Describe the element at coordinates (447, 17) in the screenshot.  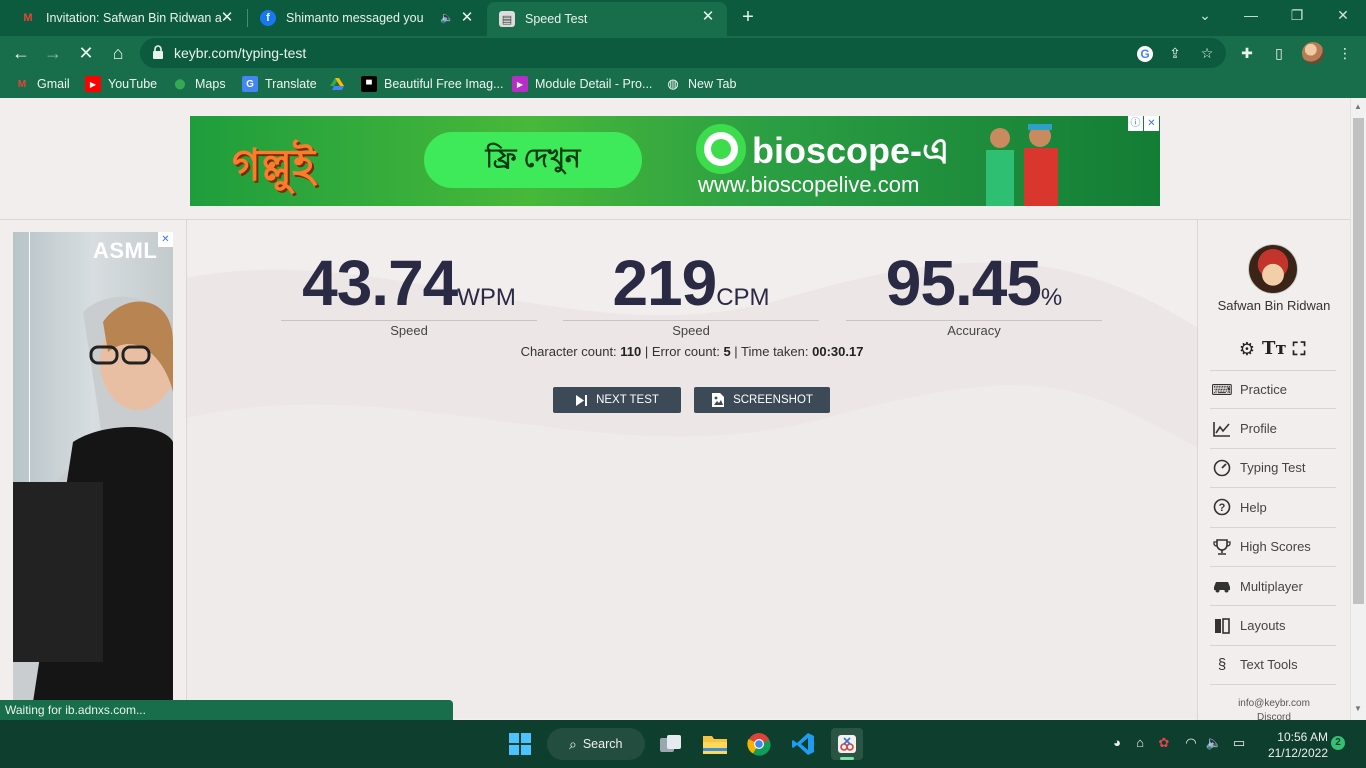
I see `speaker-icon: 🔈` at that location.